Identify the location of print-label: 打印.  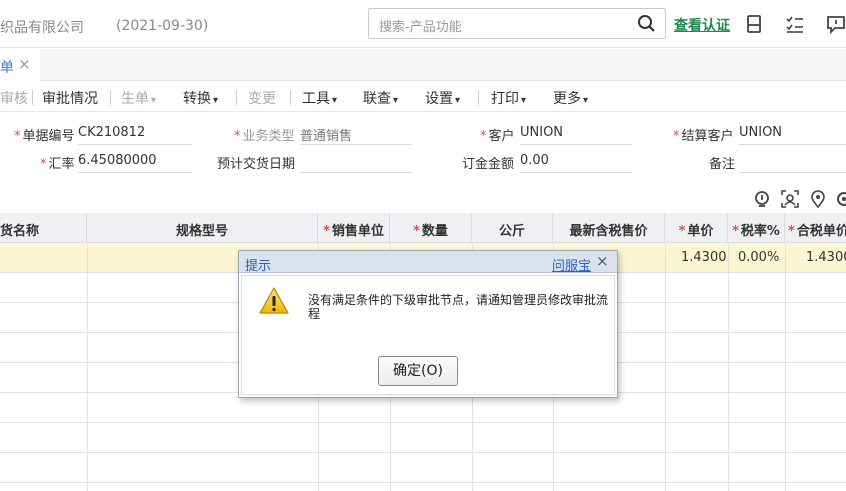
(505, 99).